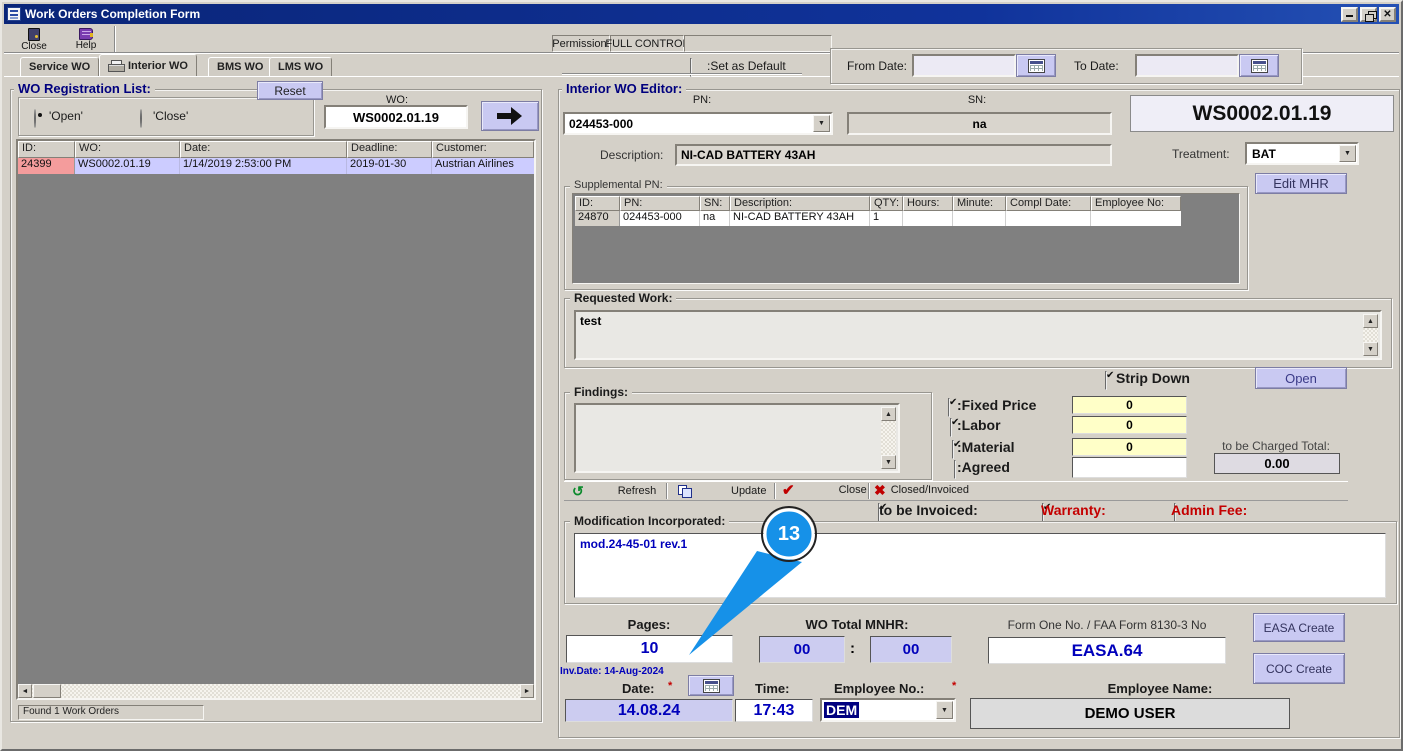 Image resolution: width=1403 pixels, height=751 pixels. What do you see at coordinates (722, 491) in the screenshot?
I see `update-button: Update` at bounding box center [722, 491].